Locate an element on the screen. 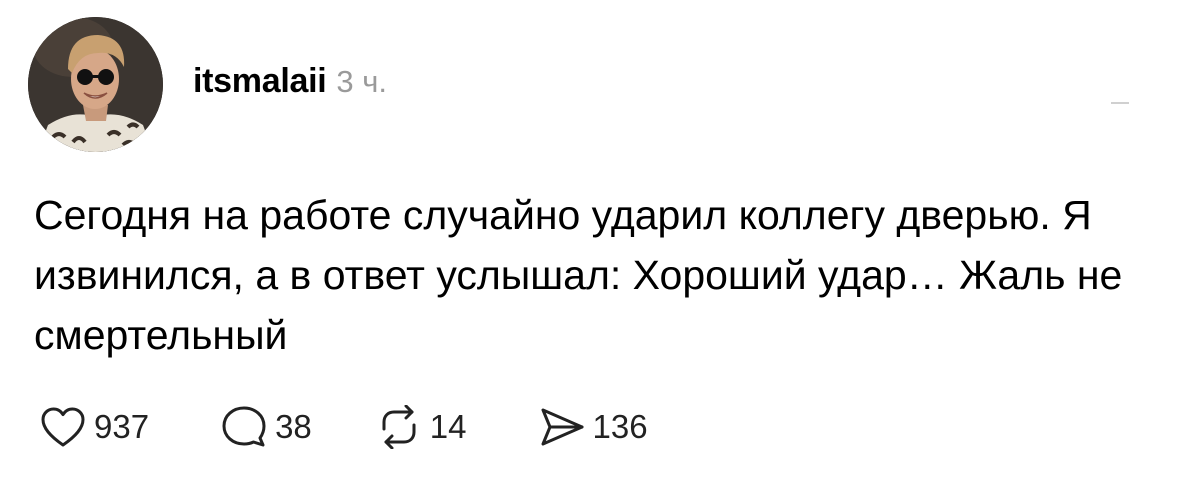  repost-icon is located at coordinates (399, 427).